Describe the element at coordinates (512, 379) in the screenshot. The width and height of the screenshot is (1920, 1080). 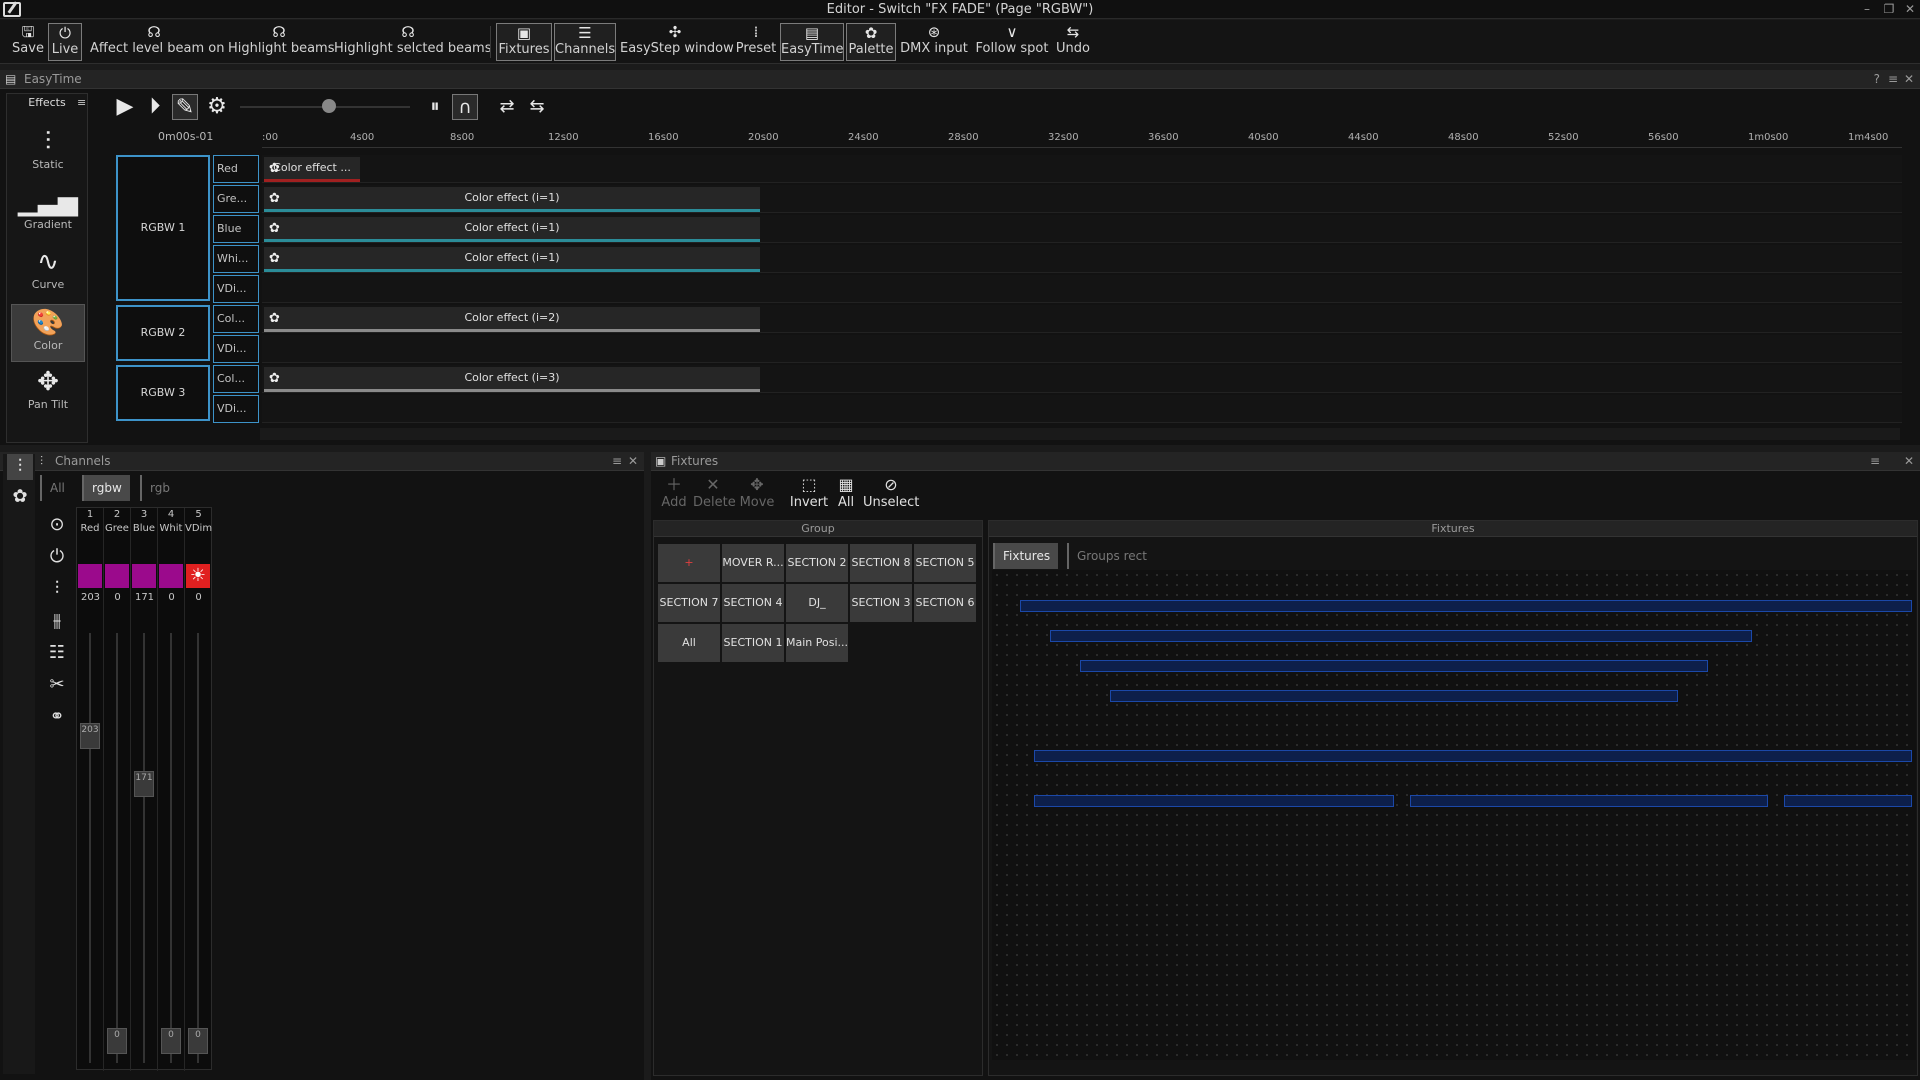
I see `color-effect-clip: ✿ Color effect (i=3)` at that location.